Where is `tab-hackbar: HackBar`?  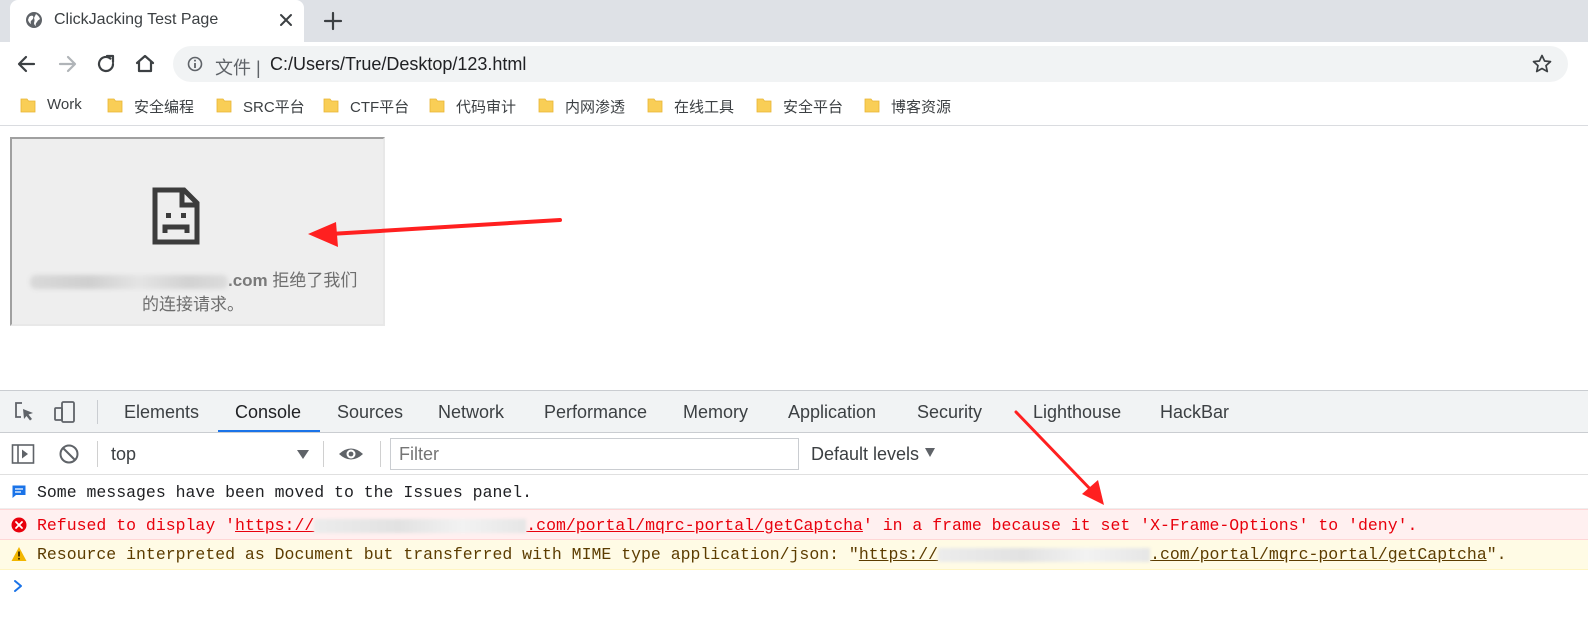
tab-hackbar: HackBar is located at coordinates (1194, 412).